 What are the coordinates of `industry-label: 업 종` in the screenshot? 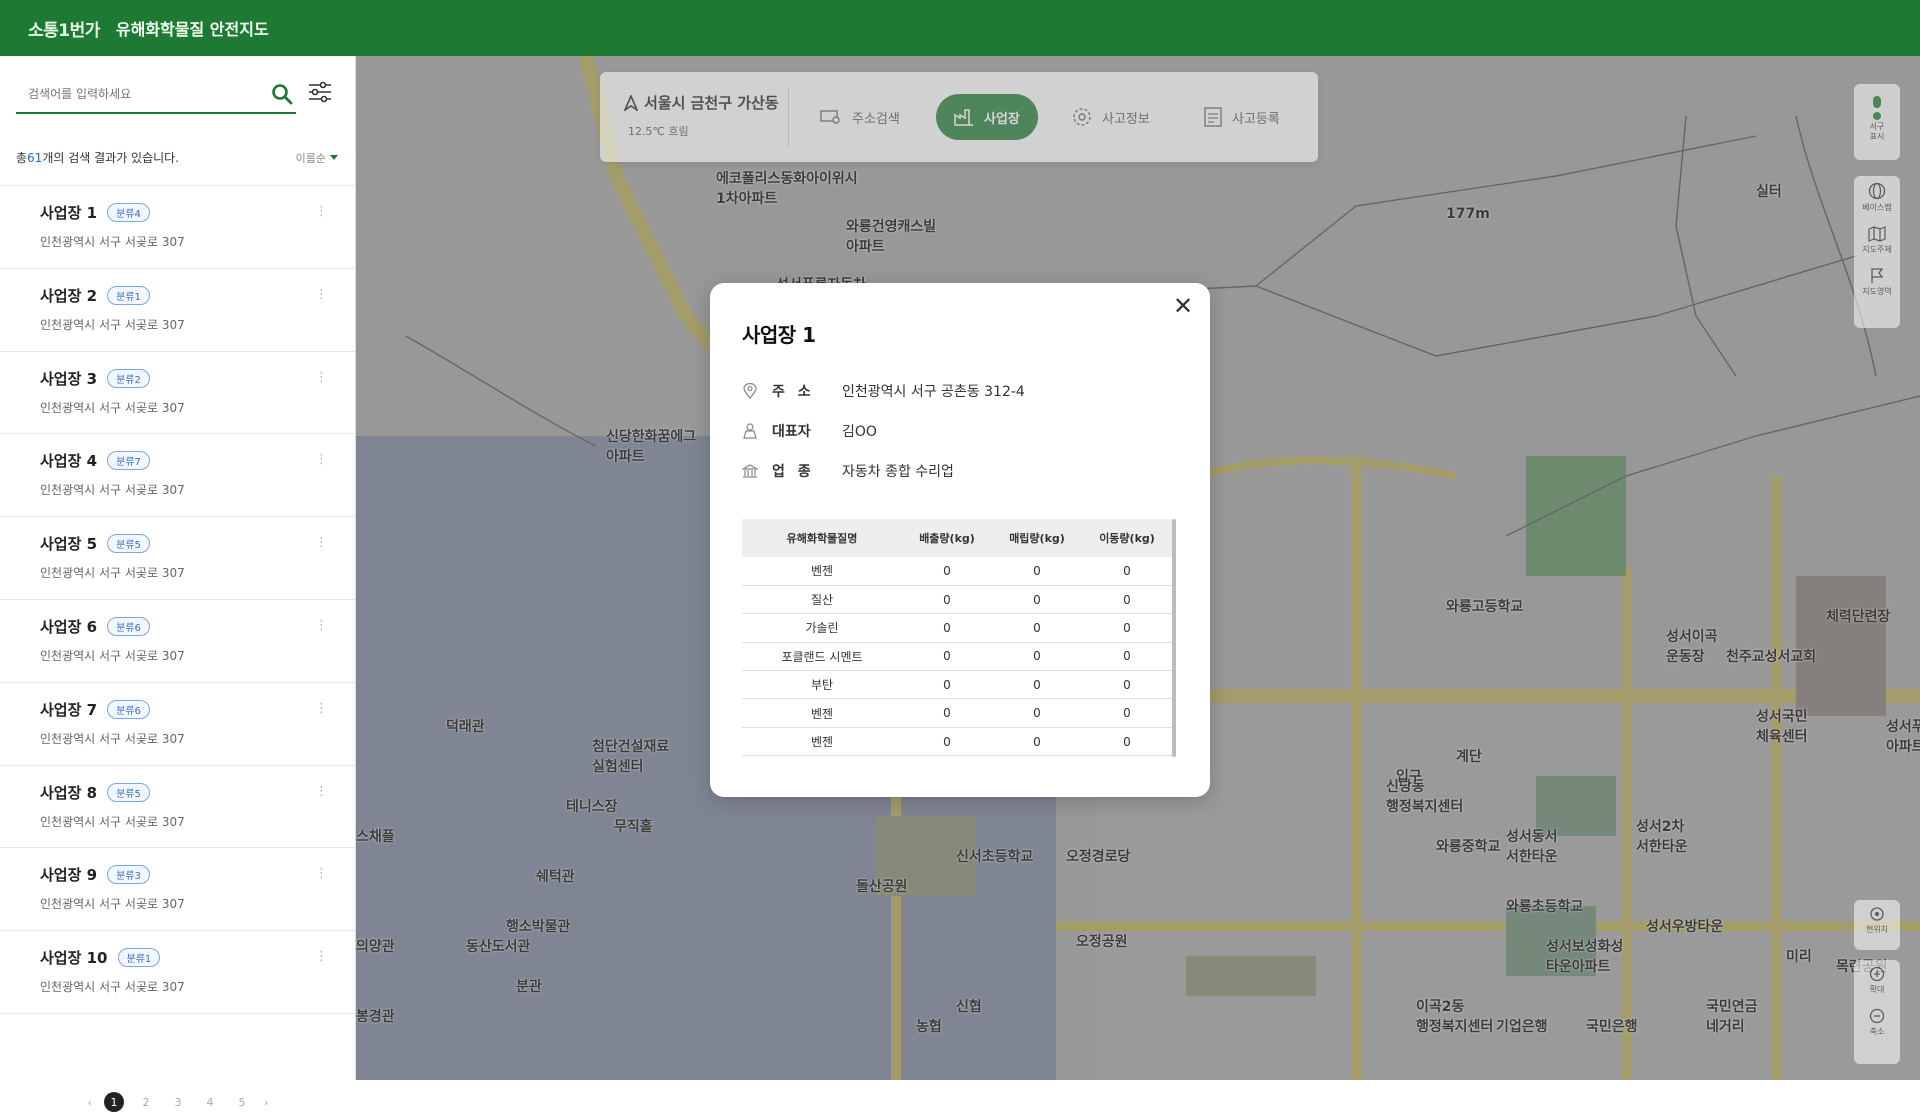 It's located at (793, 472).